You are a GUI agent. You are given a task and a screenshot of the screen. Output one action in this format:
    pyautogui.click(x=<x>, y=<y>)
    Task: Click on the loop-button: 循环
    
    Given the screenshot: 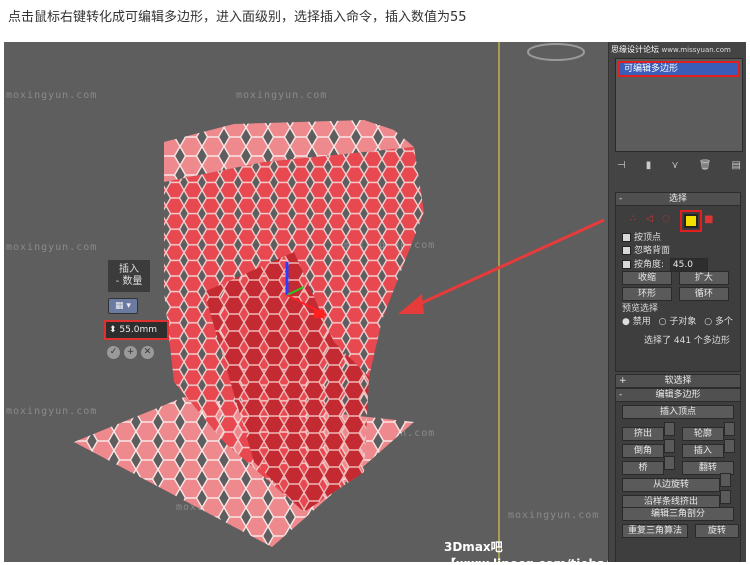 What is the action you would take?
    pyautogui.click(x=703, y=294)
    